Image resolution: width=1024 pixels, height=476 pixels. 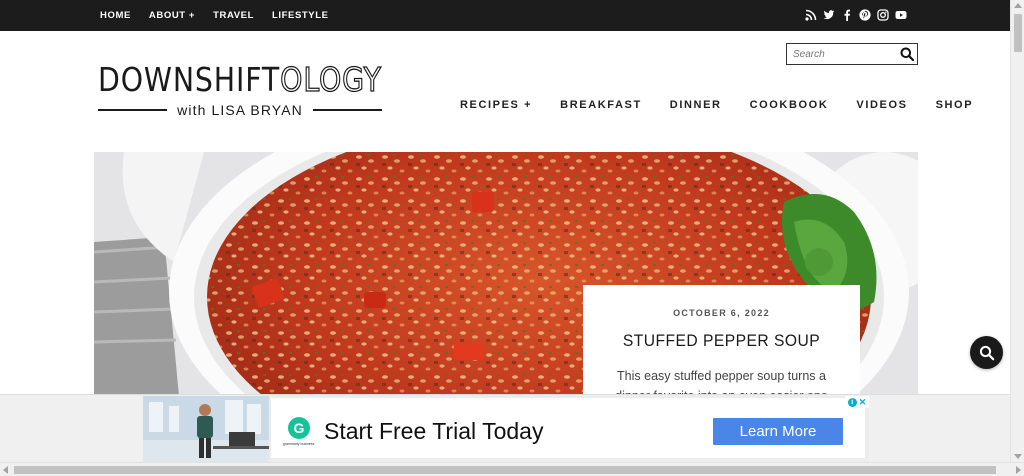 I want to click on scroll-up-arrow-icon, so click(x=1018, y=5).